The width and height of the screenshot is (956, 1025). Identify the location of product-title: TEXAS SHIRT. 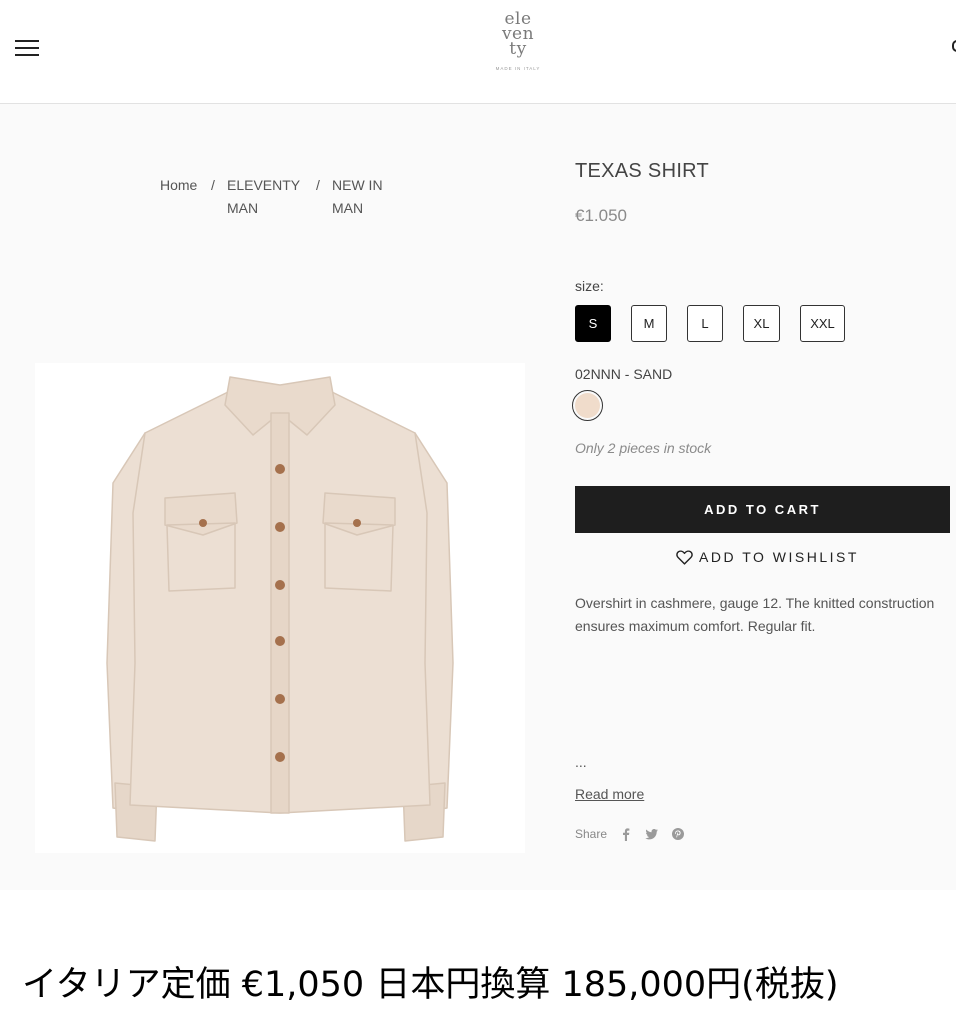
(642, 171).